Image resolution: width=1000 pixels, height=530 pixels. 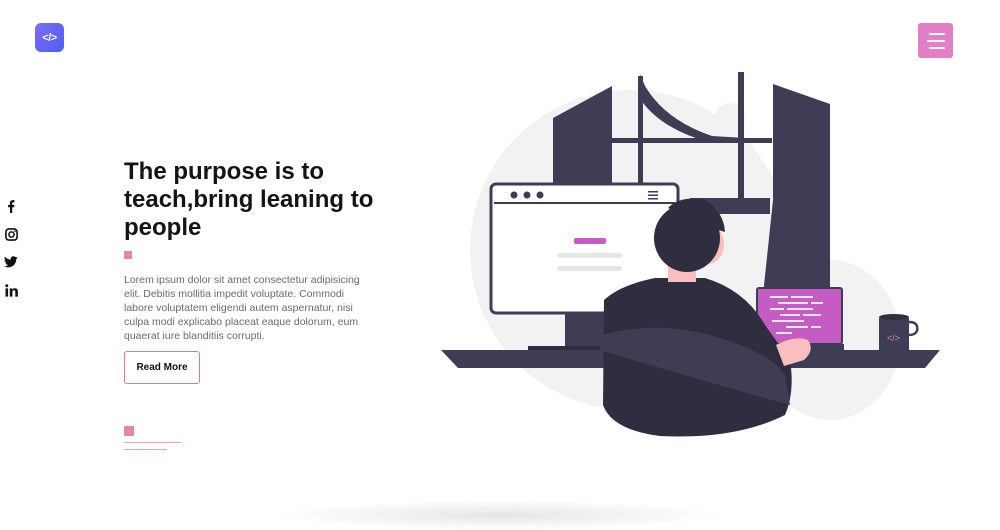 What do you see at coordinates (11, 290) in the screenshot?
I see `linkedin-icon` at bounding box center [11, 290].